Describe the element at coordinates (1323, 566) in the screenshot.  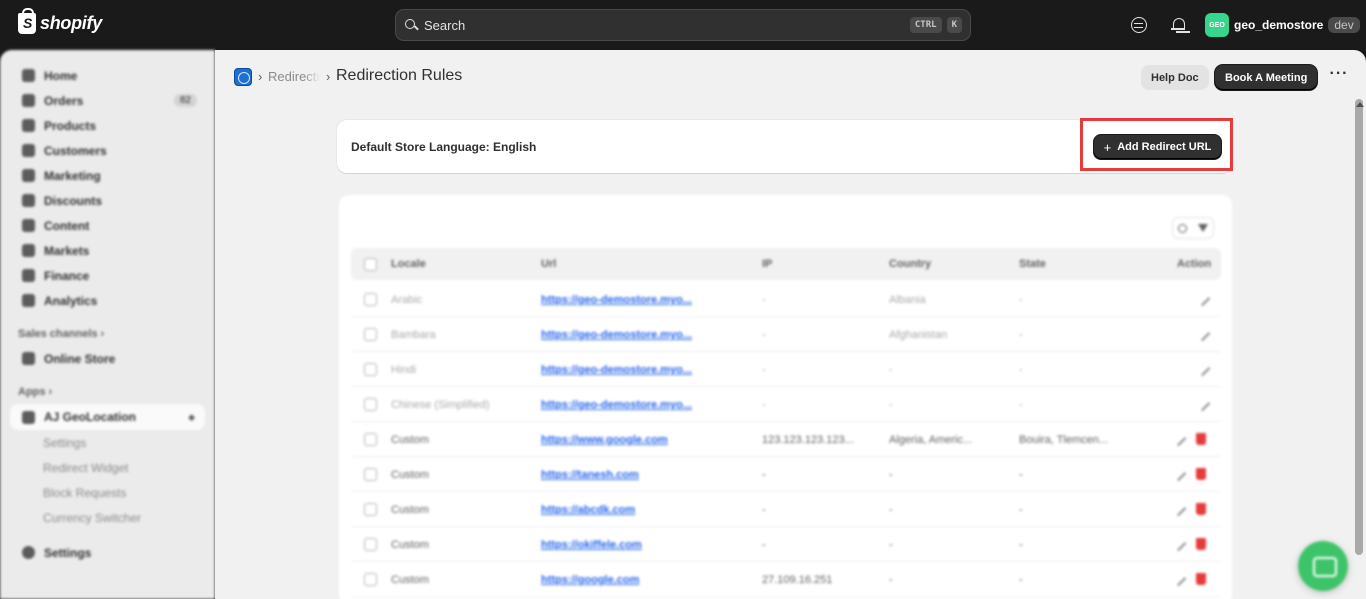
I see `chat-button` at that location.